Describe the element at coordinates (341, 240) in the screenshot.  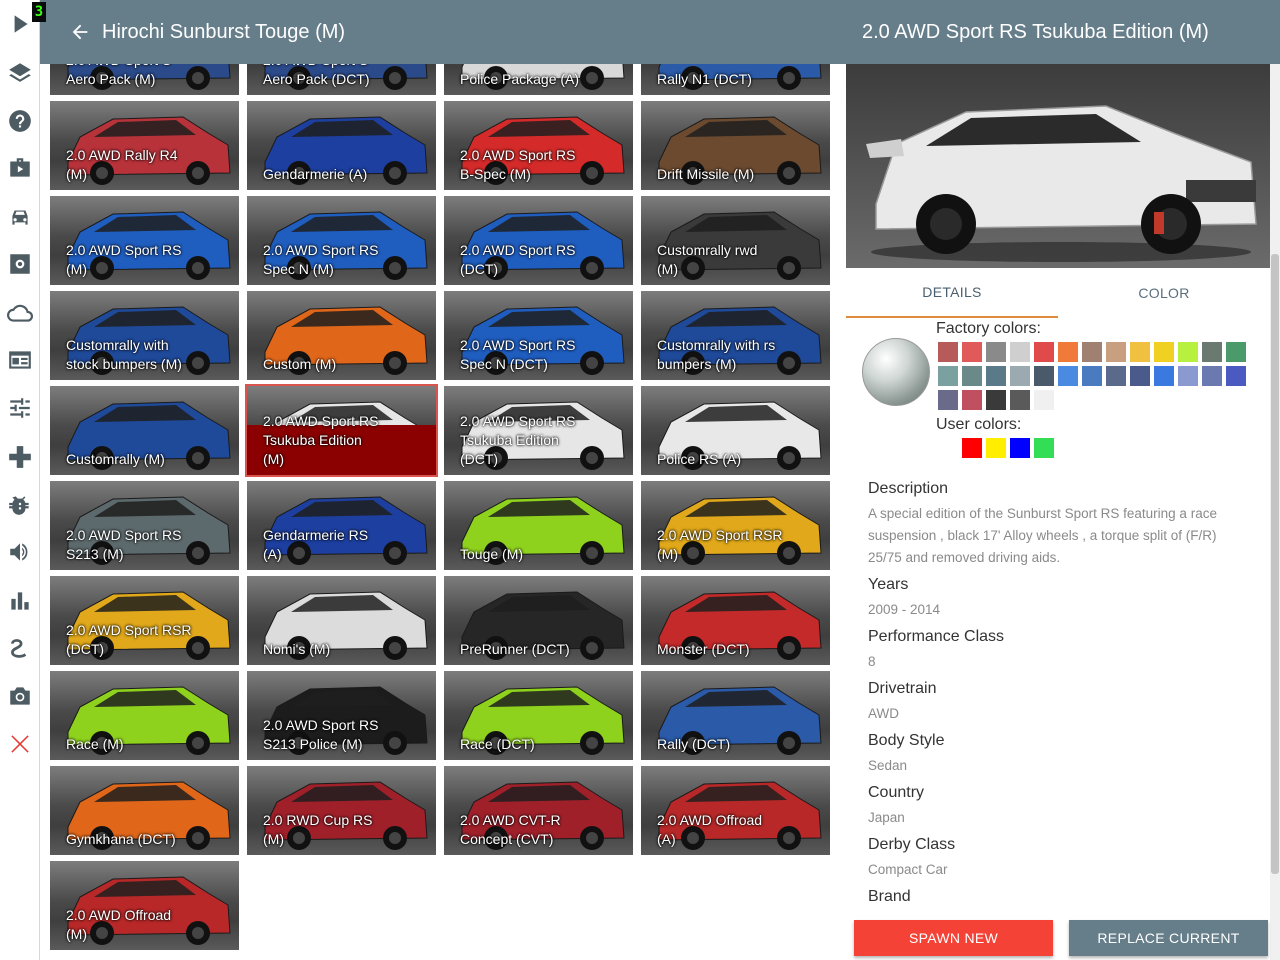
I see `config-tile: 2.0 AWD Sport RS Spec N (M)` at that location.